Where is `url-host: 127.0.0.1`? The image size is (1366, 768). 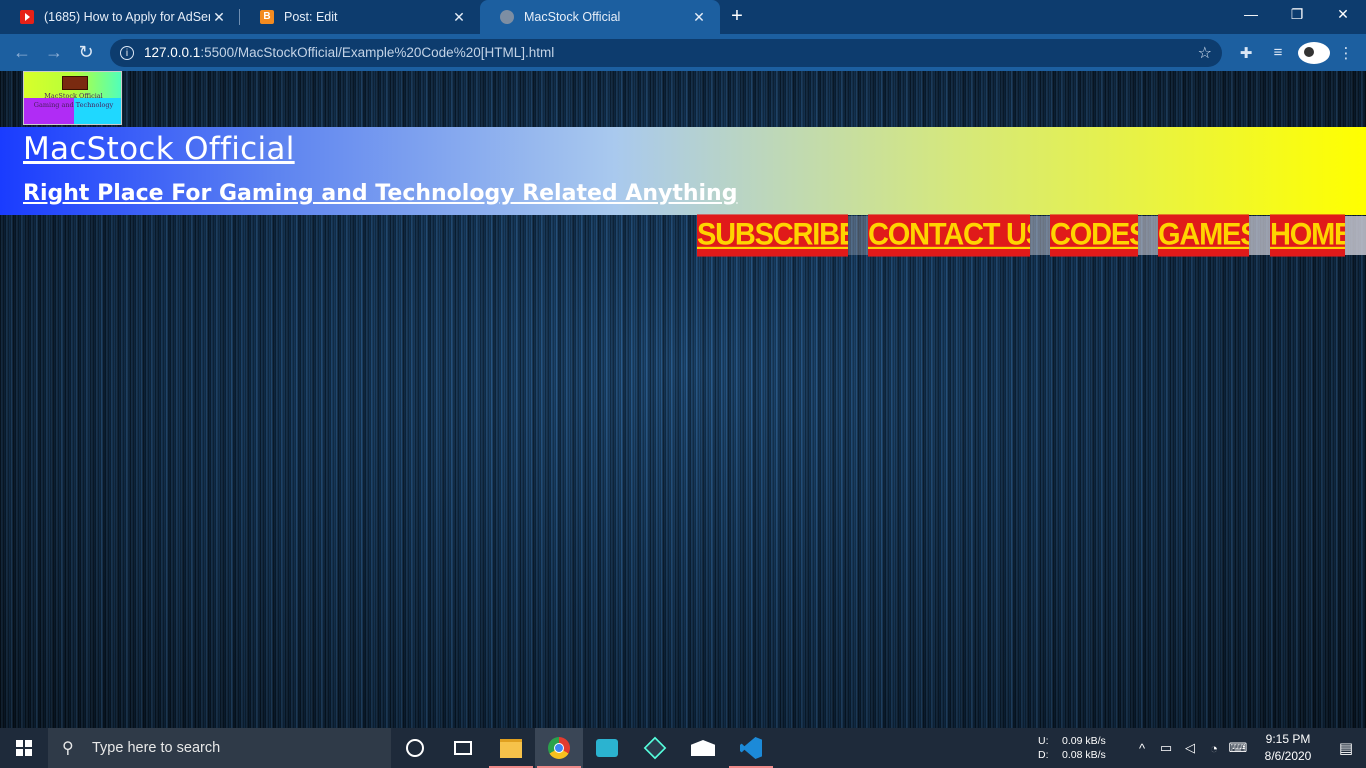 url-host: 127.0.0.1 is located at coordinates (172, 52).